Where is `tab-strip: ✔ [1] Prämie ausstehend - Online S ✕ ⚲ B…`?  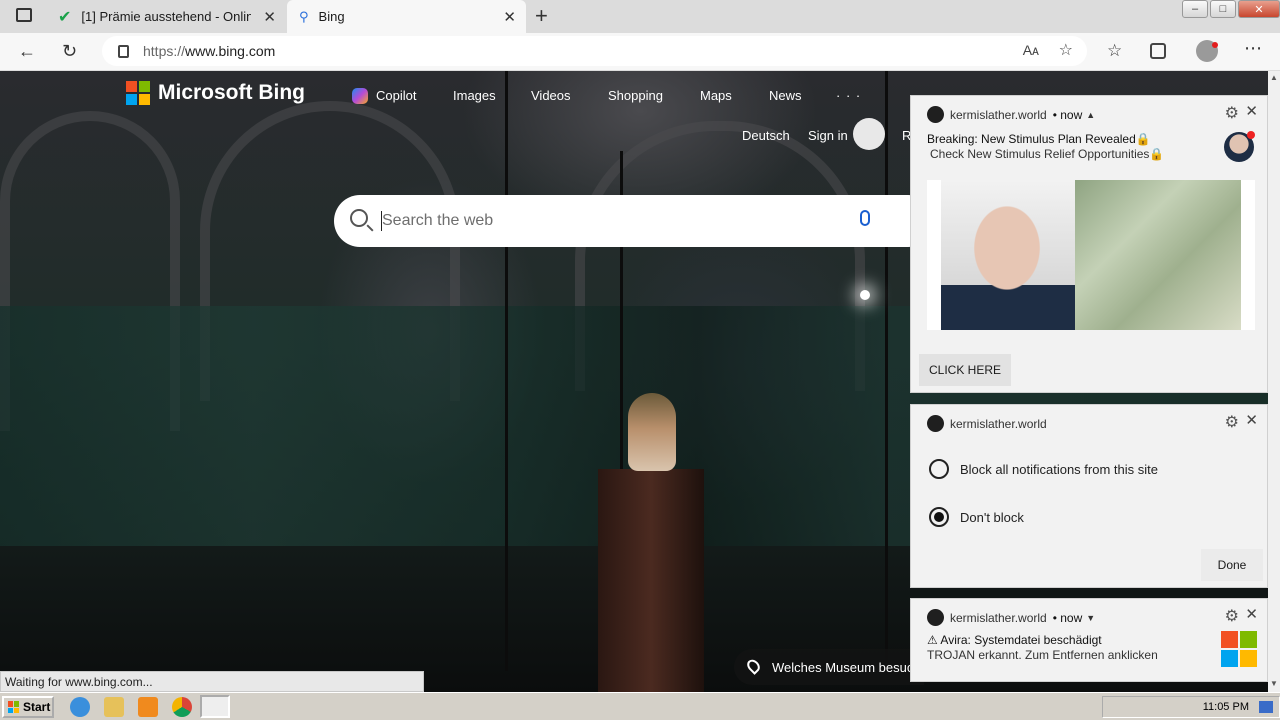 tab-strip: ✔ [1] Prämie ausstehend - Online S ✕ ⚲ B… is located at coordinates (640, 16).